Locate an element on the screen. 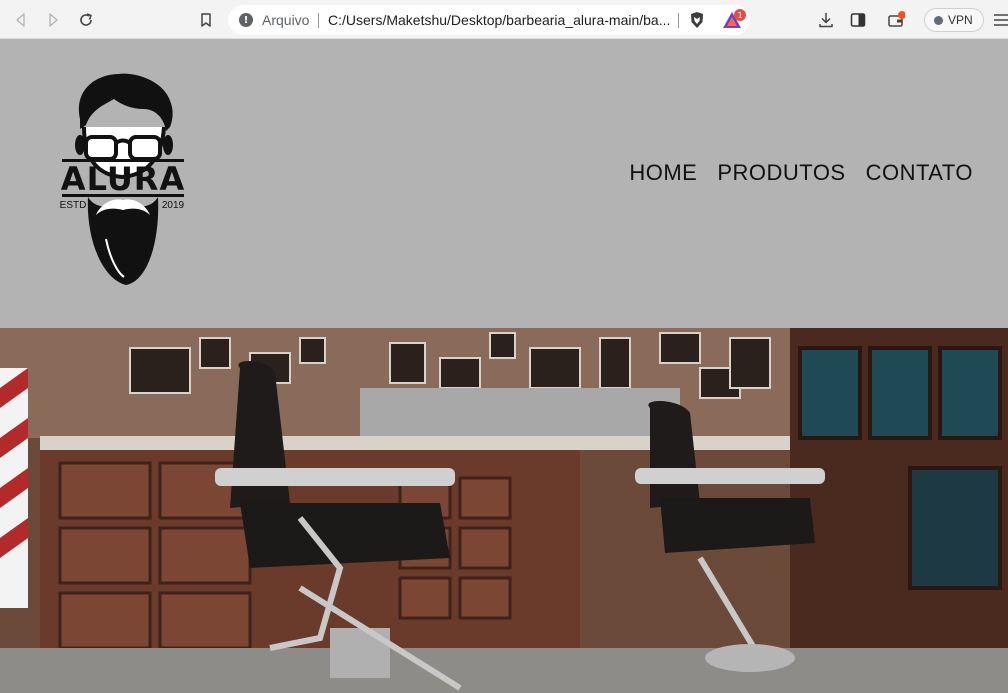  arrow-left-icon is located at coordinates (20, 20).